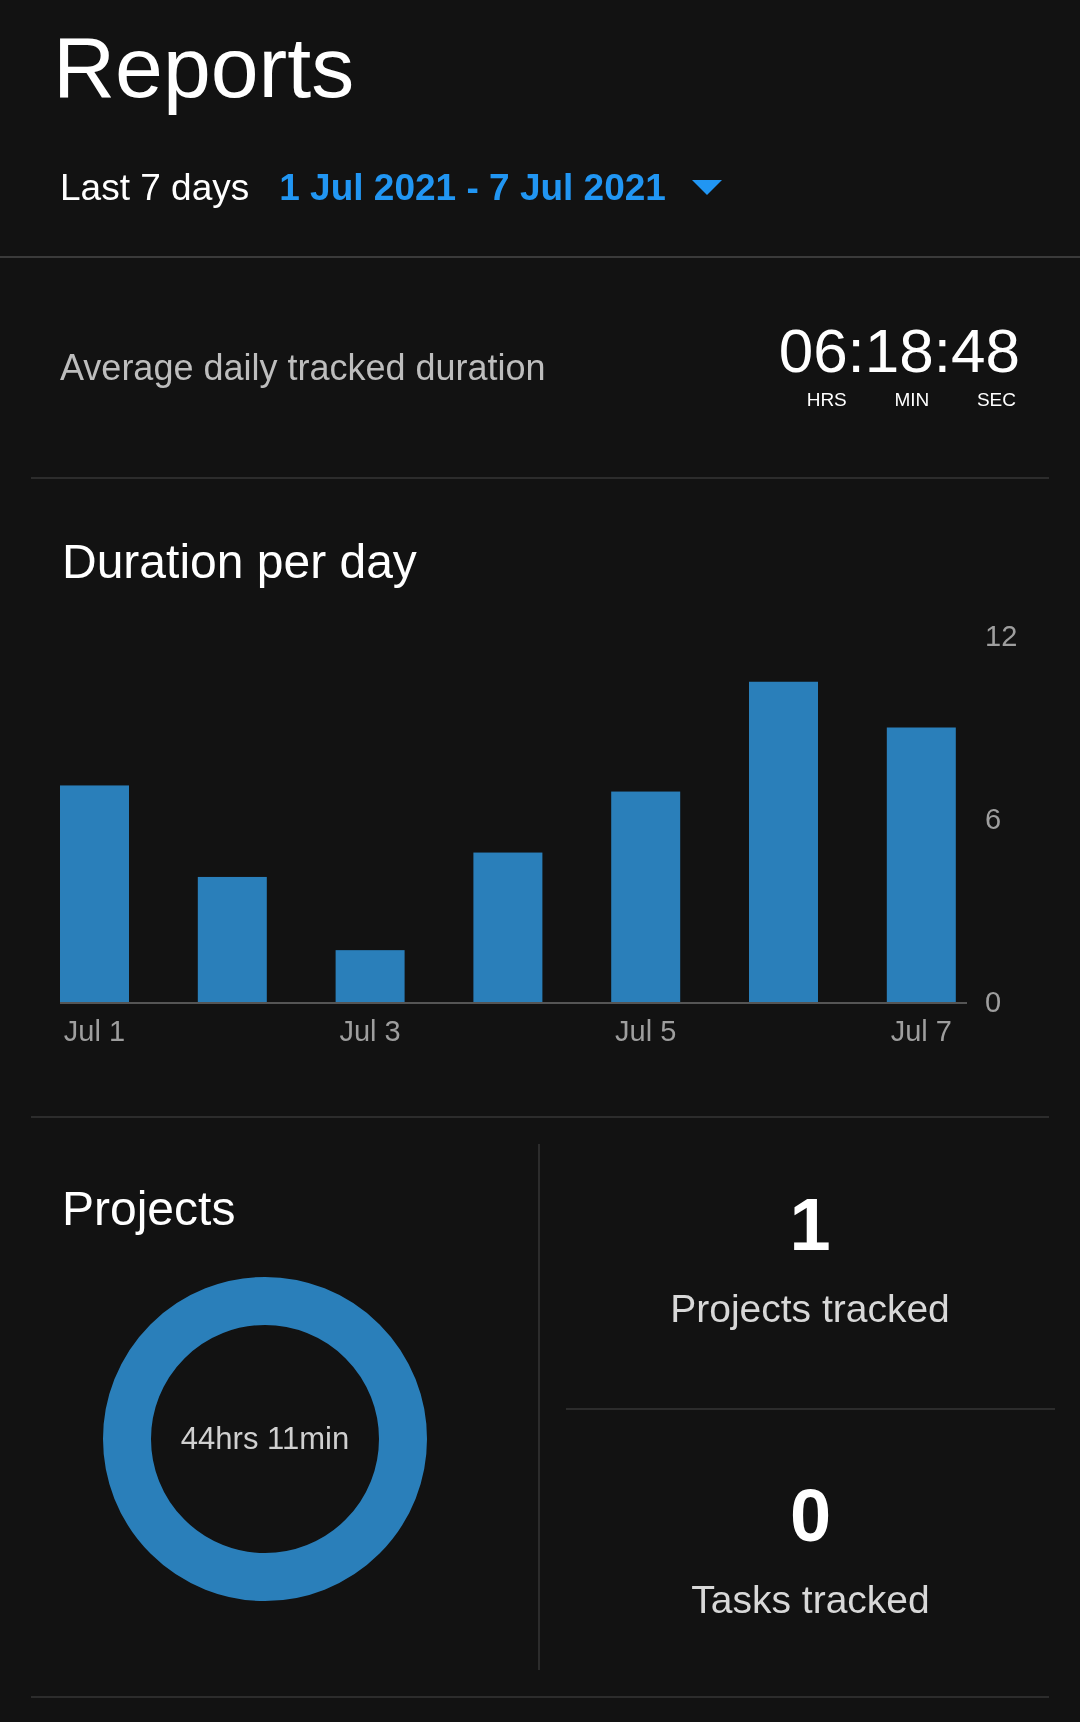 The width and height of the screenshot is (1080, 1722). I want to click on chart-title: Duration per day, so click(239, 562).